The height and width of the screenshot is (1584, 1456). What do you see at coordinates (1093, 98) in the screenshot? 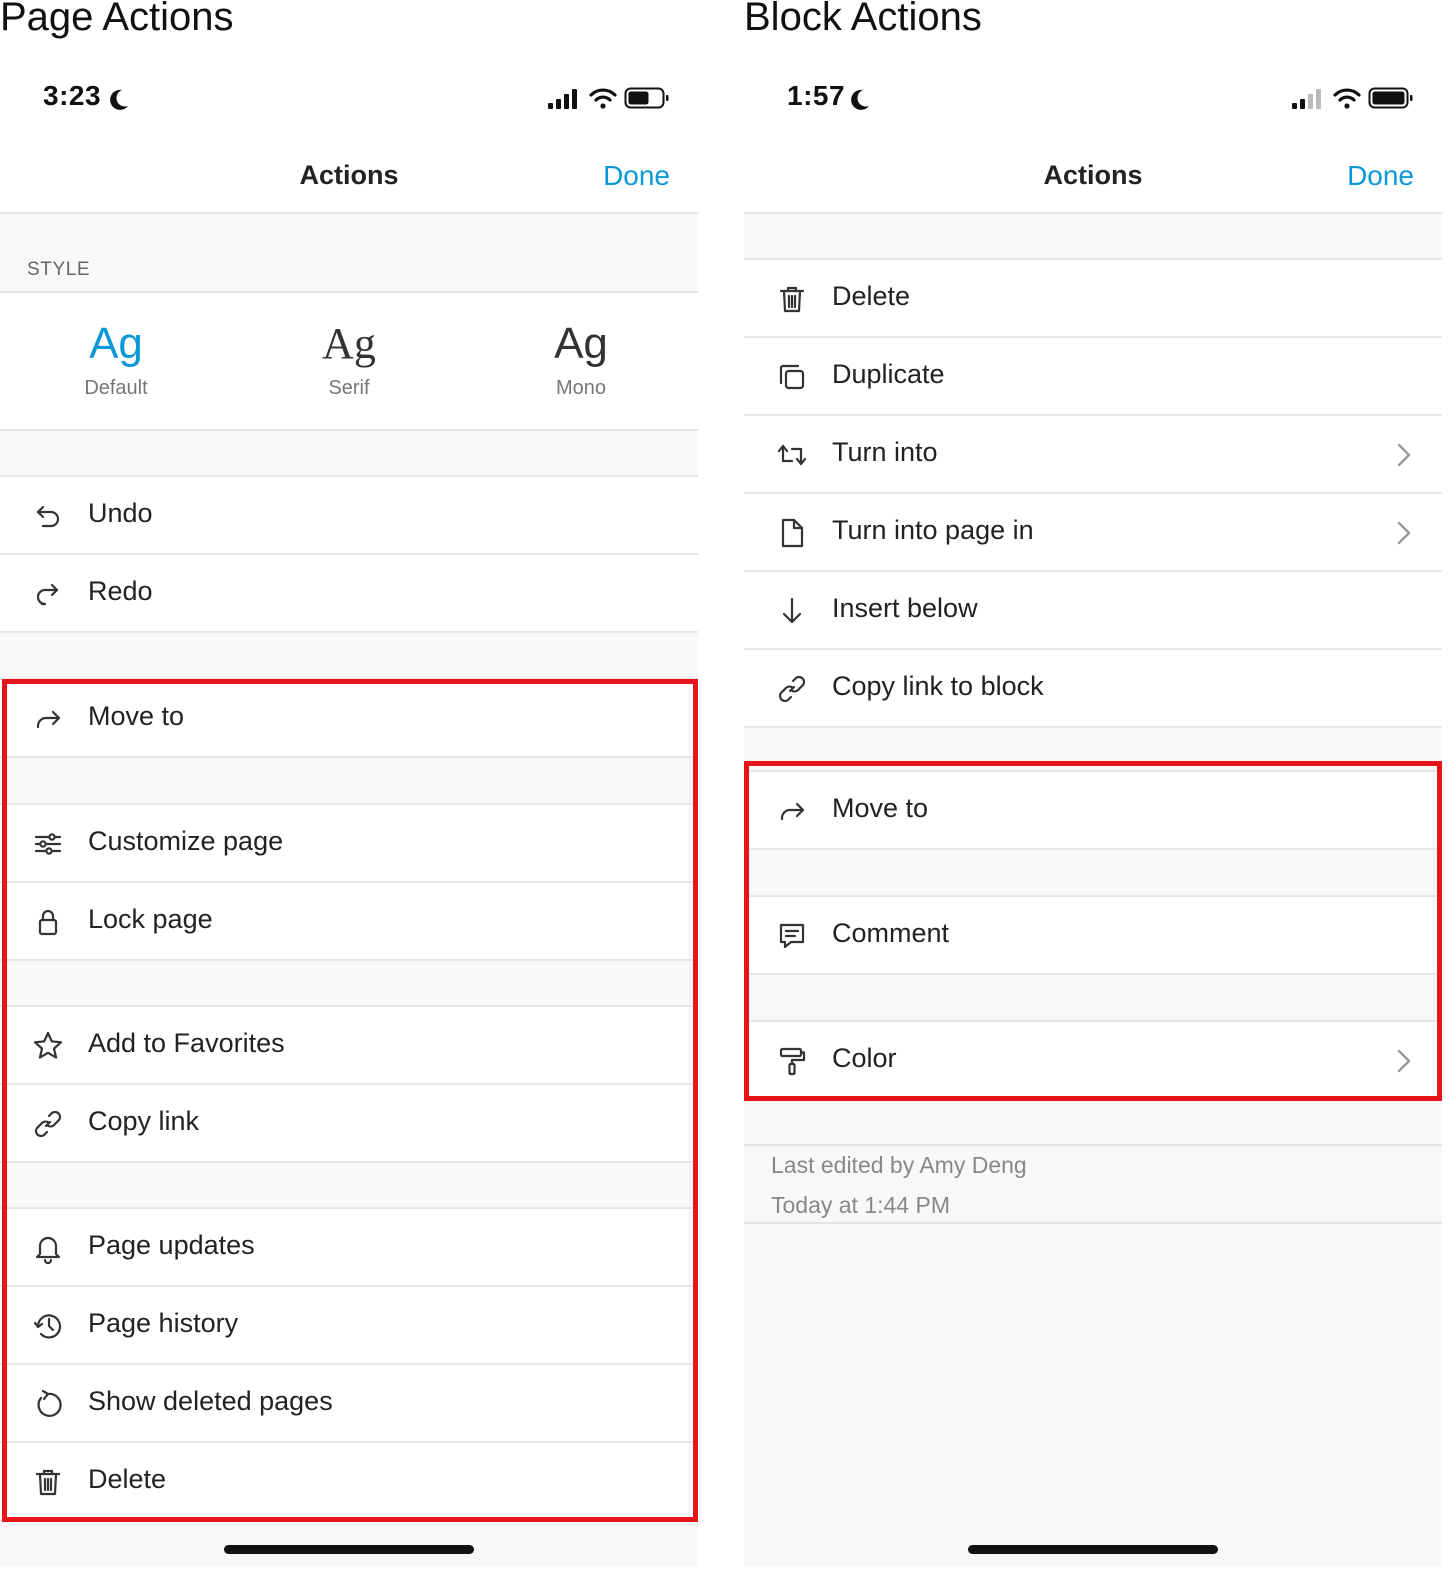
I see `status-bar: 1:57` at bounding box center [1093, 98].